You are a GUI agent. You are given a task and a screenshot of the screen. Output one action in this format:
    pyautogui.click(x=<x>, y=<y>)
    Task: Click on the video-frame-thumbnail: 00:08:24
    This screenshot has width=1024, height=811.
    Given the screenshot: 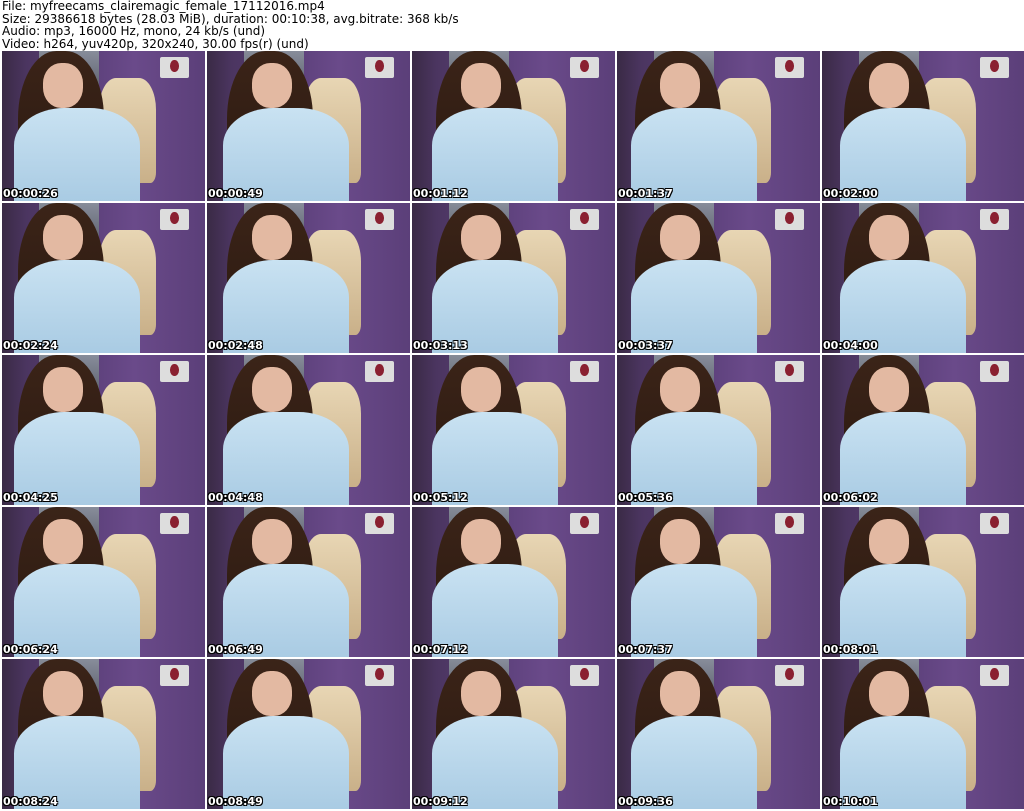 What is the action you would take?
    pyautogui.click(x=103, y=734)
    